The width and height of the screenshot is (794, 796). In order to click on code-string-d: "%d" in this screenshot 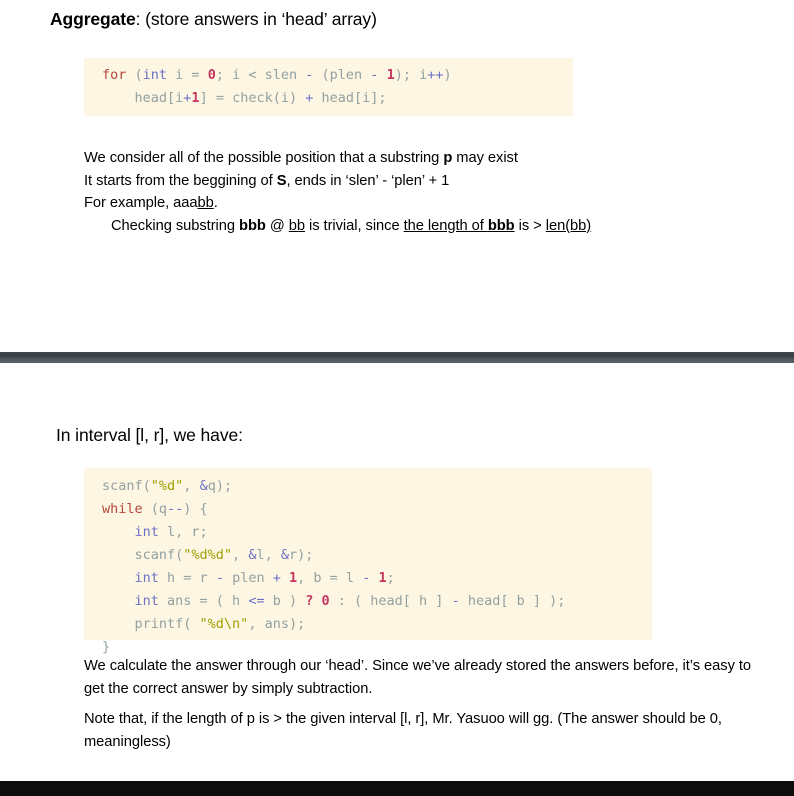, I will do `click(167, 486)`.